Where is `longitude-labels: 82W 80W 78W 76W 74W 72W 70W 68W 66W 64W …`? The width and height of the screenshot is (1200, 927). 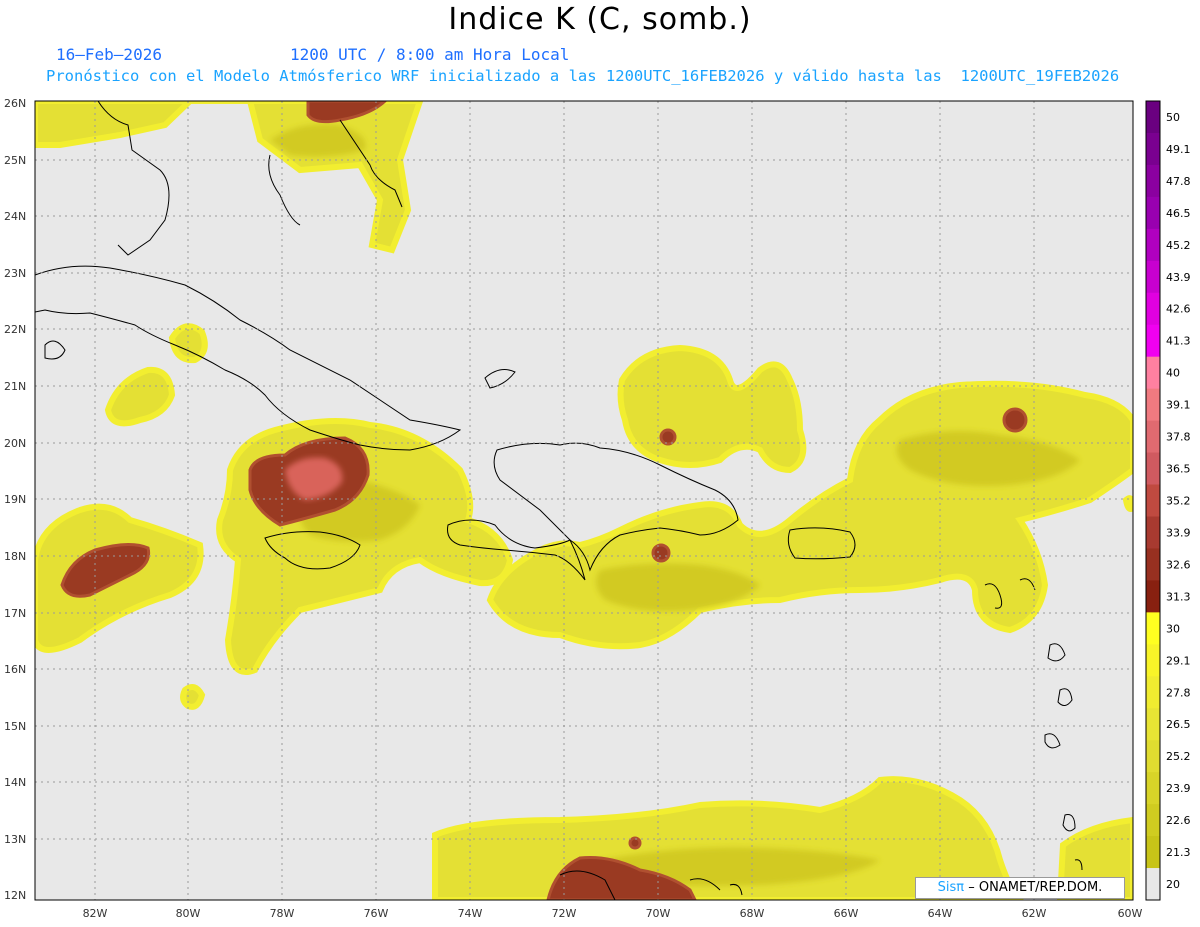 longitude-labels: 82W 80W 78W 76W 74W 72W 70W 68W 66W 64W … is located at coordinates (613, 913).